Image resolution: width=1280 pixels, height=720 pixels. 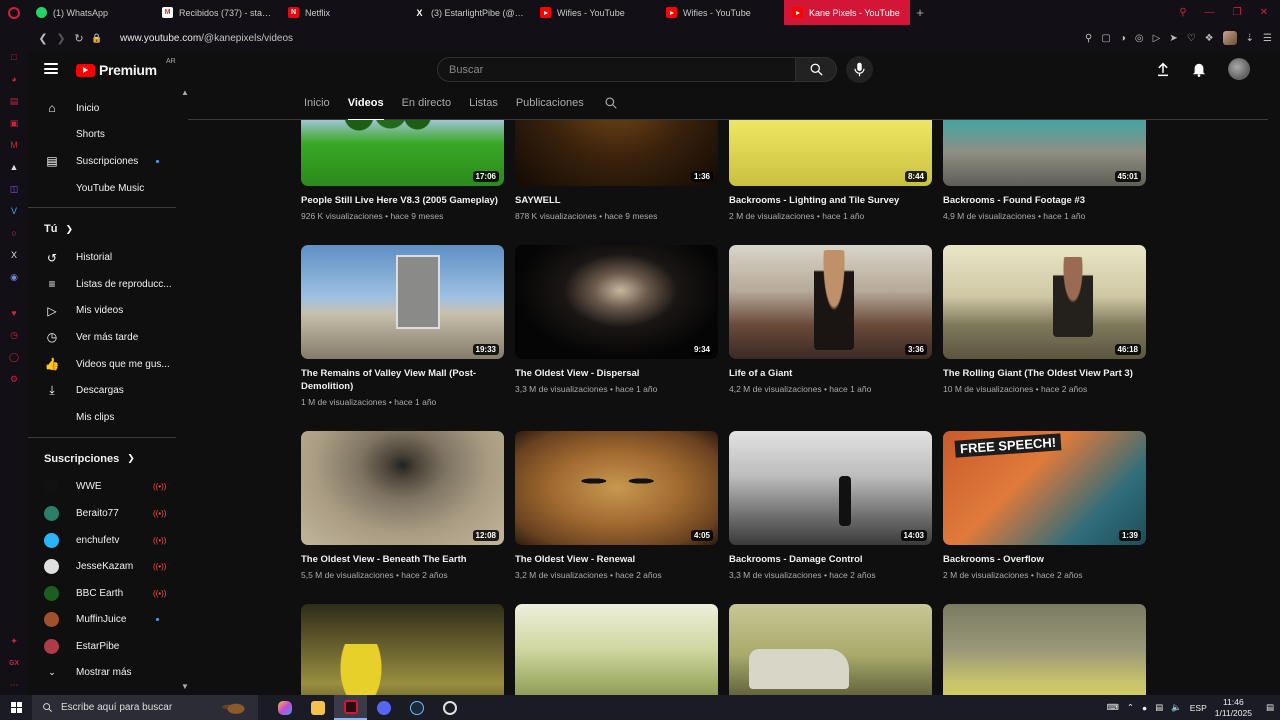 I want to click on guide-item-inicio: ⌂ Inicio, so click(x=108, y=108).